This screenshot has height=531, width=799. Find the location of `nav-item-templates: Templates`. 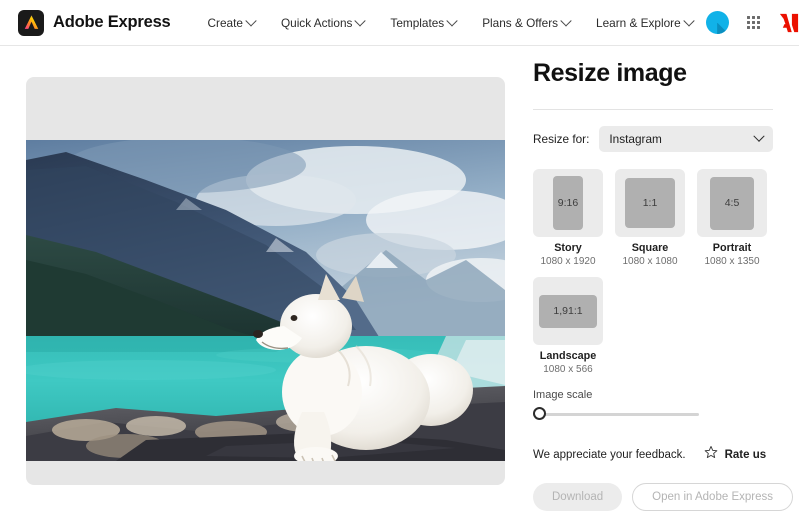

nav-item-templates: Templates is located at coordinates (423, 22).